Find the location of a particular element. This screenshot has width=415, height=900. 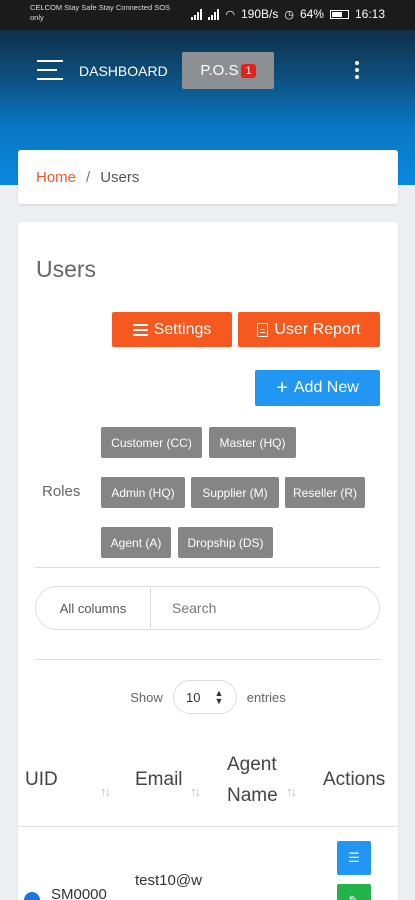

cell-uid: SM0000 is located at coordinates (79, 893).